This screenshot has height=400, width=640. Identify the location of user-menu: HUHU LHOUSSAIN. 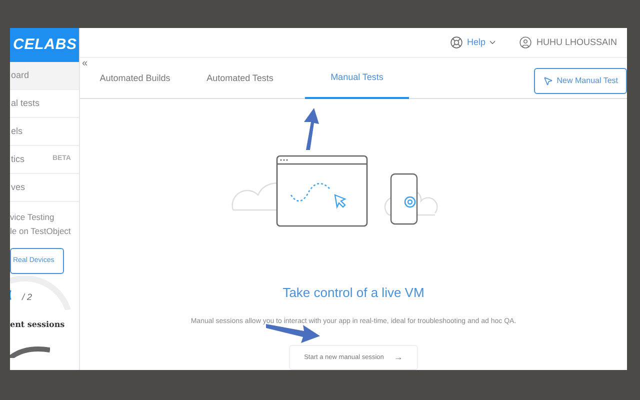
(576, 43).